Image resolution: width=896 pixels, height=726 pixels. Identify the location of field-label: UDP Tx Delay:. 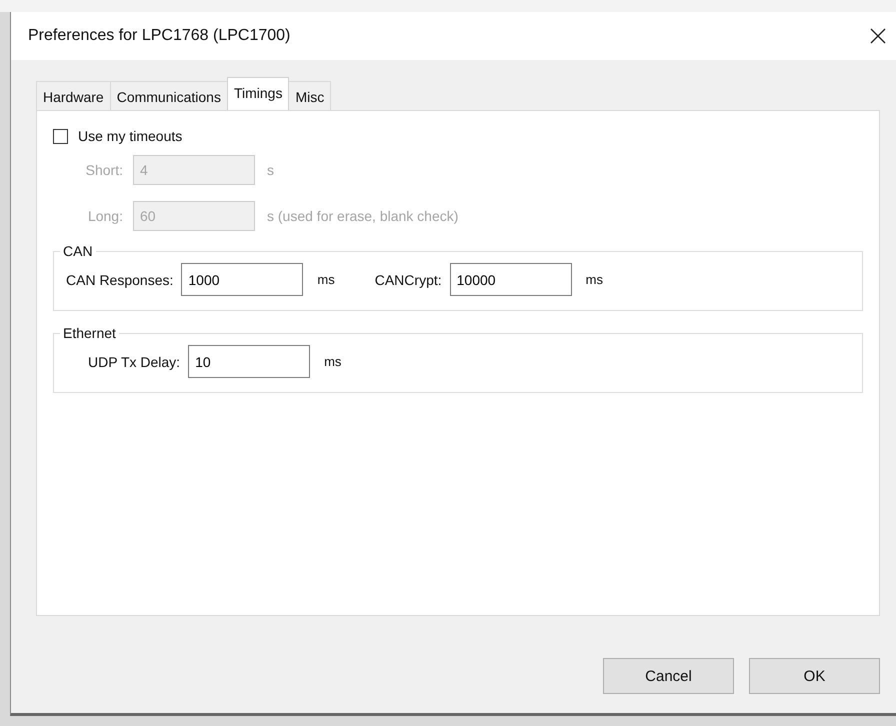
(134, 362).